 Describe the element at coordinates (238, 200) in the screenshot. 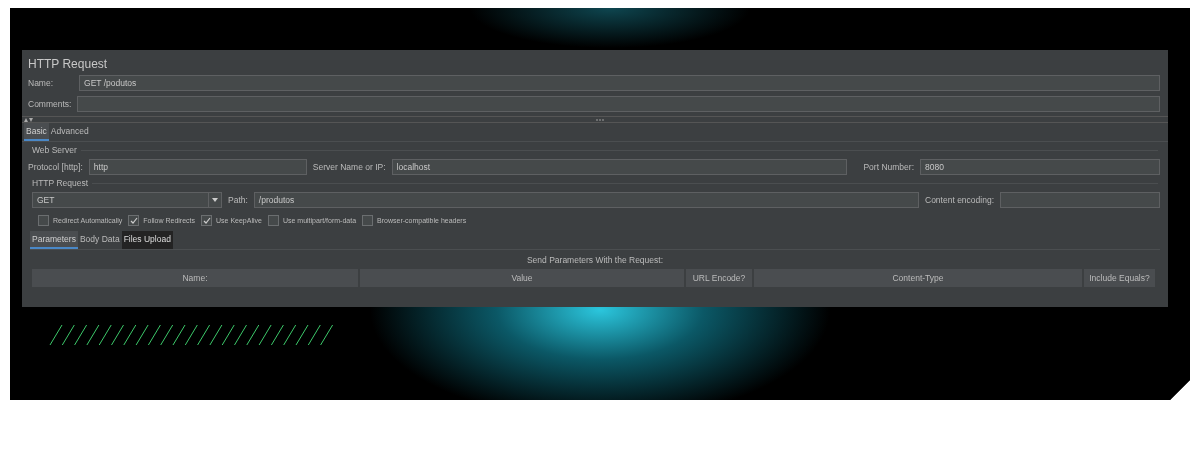

I see `field-label: Path:` at that location.